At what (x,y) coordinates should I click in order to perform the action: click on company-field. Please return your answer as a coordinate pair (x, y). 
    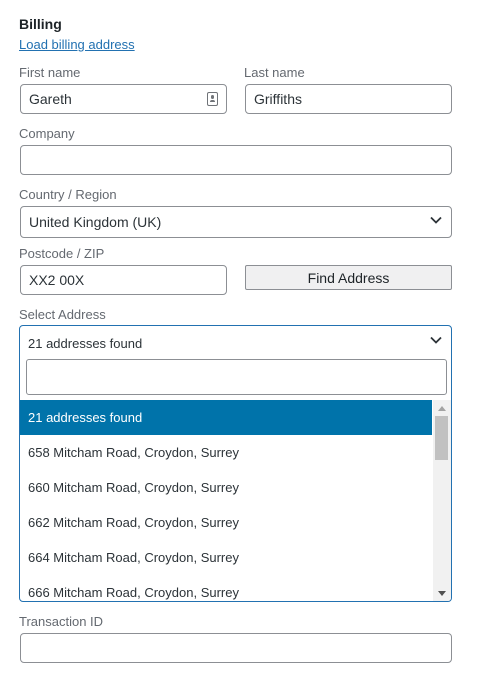
    Looking at the image, I should click on (236, 160).